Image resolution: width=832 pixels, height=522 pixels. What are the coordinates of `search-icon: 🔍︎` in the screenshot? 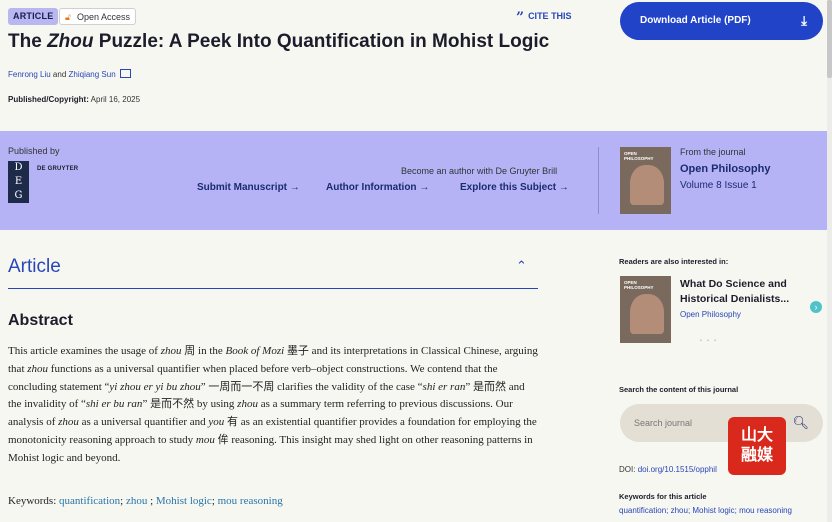 It's located at (800, 423).